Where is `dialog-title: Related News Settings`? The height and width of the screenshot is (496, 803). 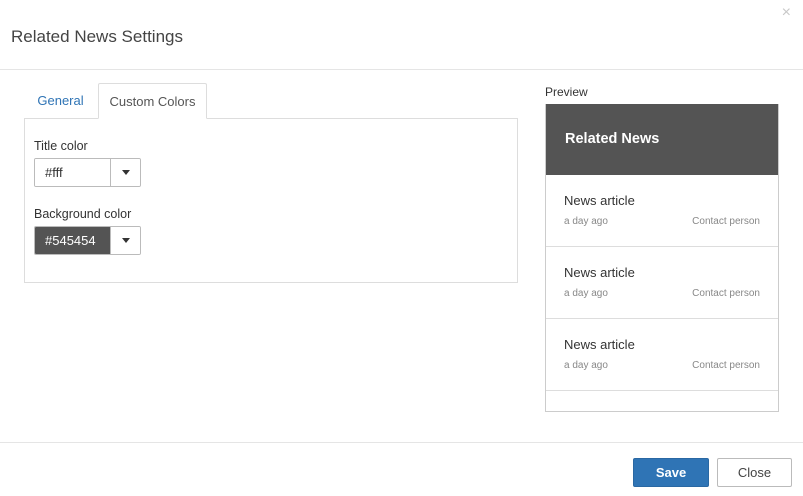
dialog-title: Related News Settings is located at coordinates (97, 36).